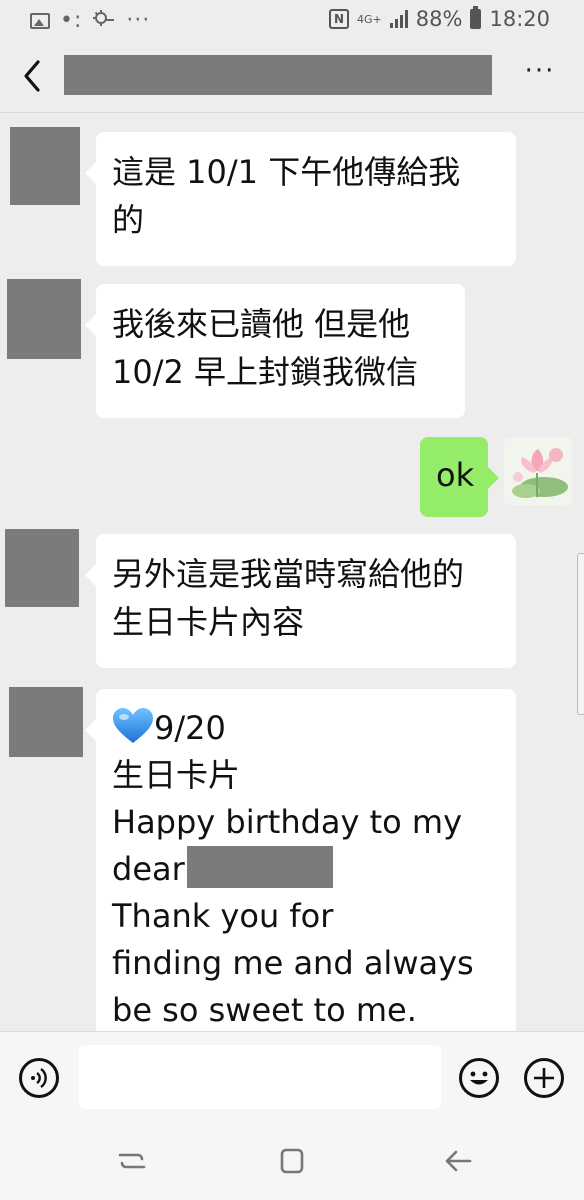 This screenshot has height=1200, width=584. What do you see at coordinates (190, 728) in the screenshot?
I see `message-text: 9/20` at bounding box center [190, 728].